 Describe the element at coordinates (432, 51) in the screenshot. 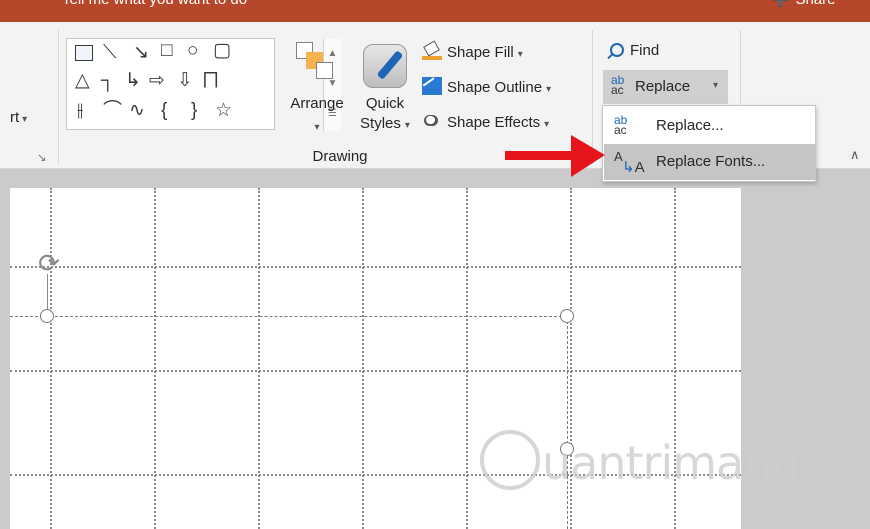

I see `paint-bucket-icon` at that location.